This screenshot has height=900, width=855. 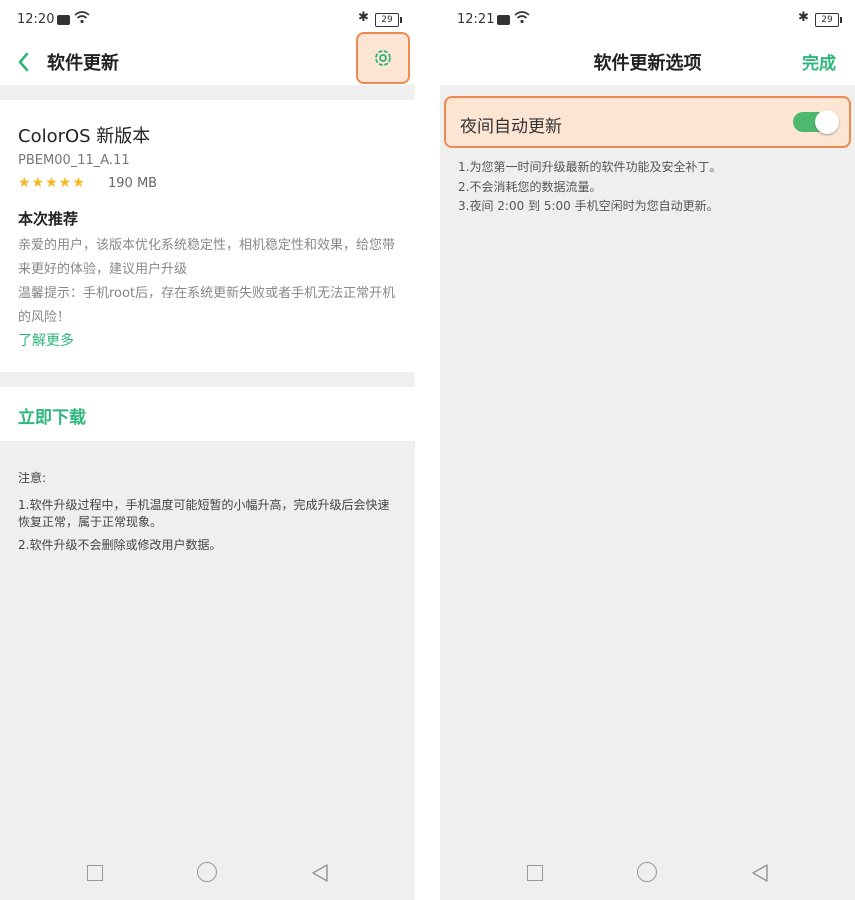 I want to click on description-line: 3.夜间 2:00 到 5:00 手机空闲时为您自动更新。, so click(x=588, y=206).